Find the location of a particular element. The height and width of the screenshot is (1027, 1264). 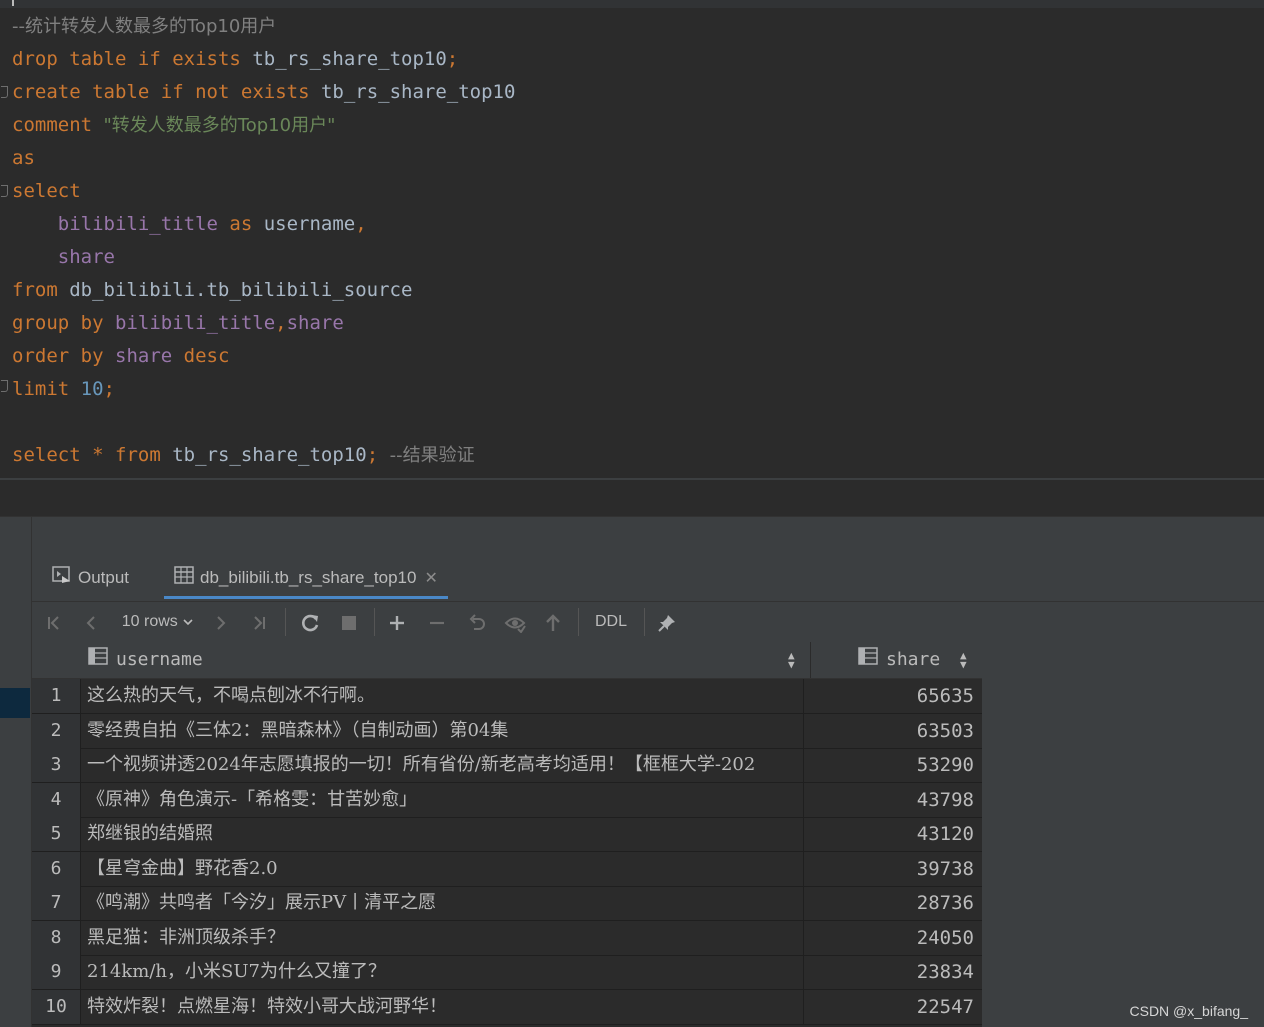

table-row: 2 零经费自拍《三体2：黑暗森林》（自制动画）第04集 63503 is located at coordinates (507, 731).